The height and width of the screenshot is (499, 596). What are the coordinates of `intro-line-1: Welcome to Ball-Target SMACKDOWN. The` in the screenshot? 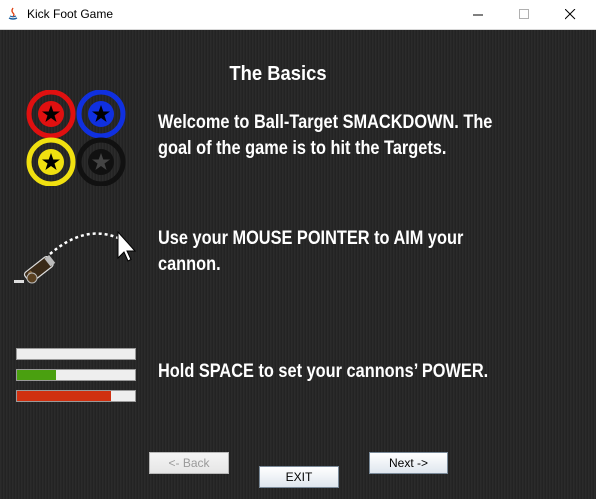 It's located at (325, 122).